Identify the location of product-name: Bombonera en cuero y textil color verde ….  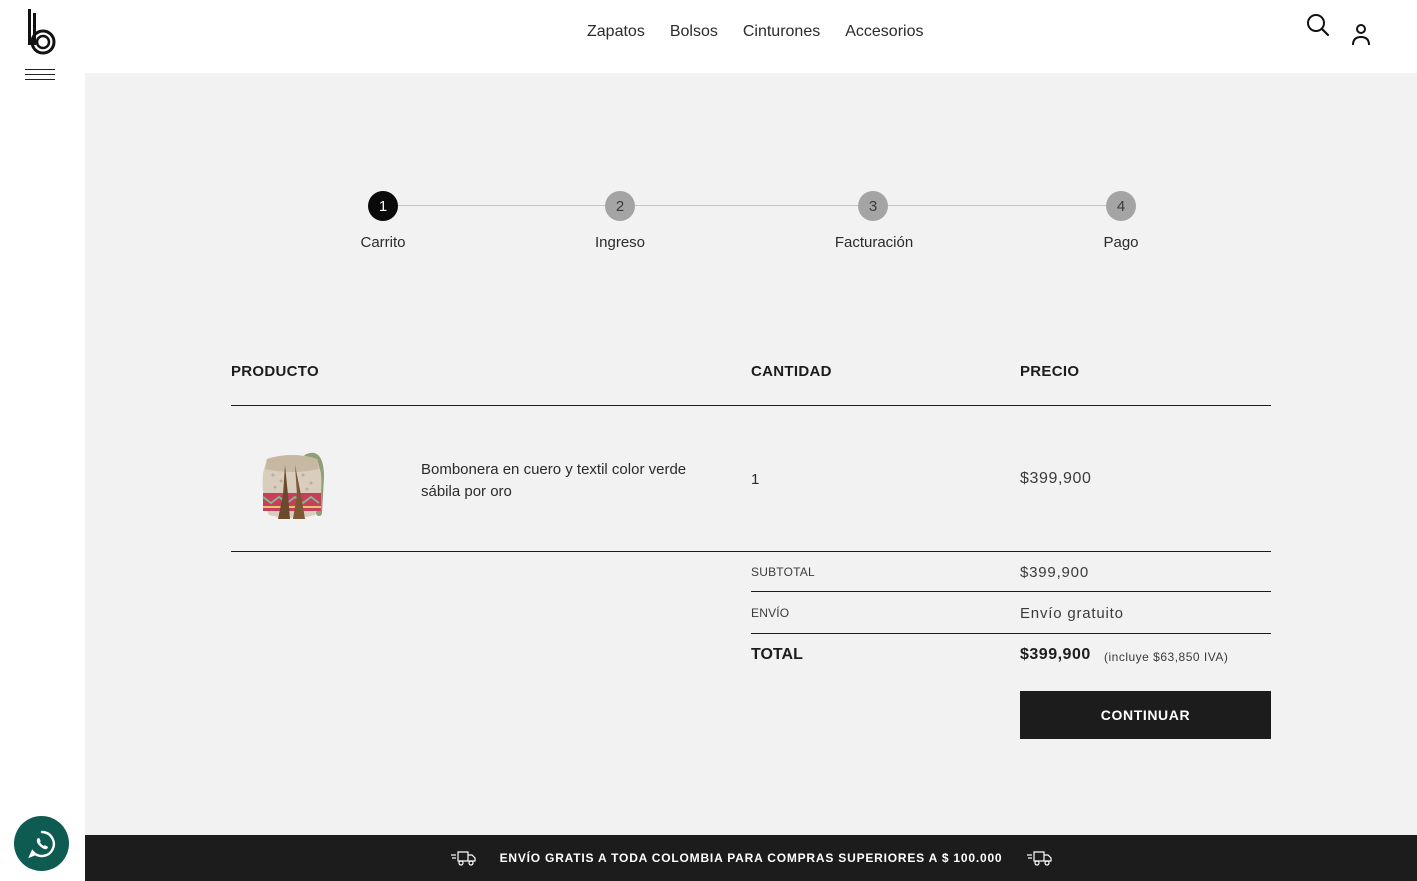
(571, 481).